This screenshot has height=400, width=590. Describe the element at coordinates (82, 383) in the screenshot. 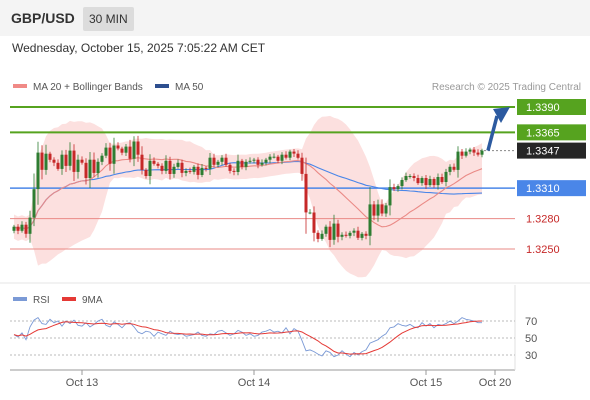

I see `x-tick-label: Oct 13` at that location.